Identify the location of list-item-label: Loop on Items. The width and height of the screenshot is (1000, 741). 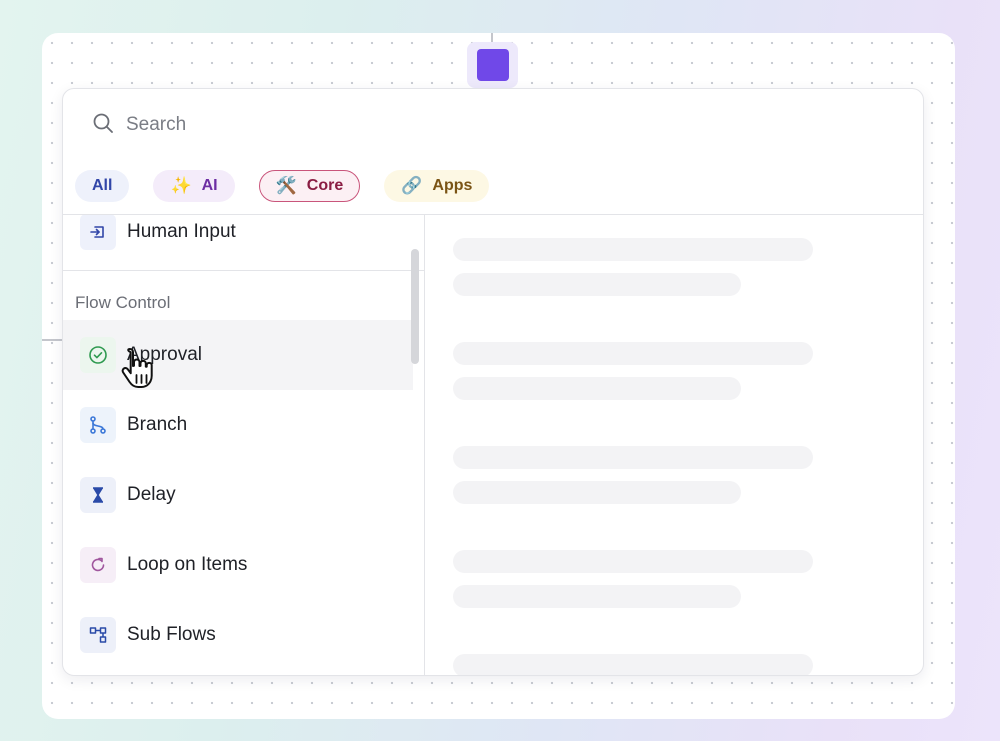
(187, 564).